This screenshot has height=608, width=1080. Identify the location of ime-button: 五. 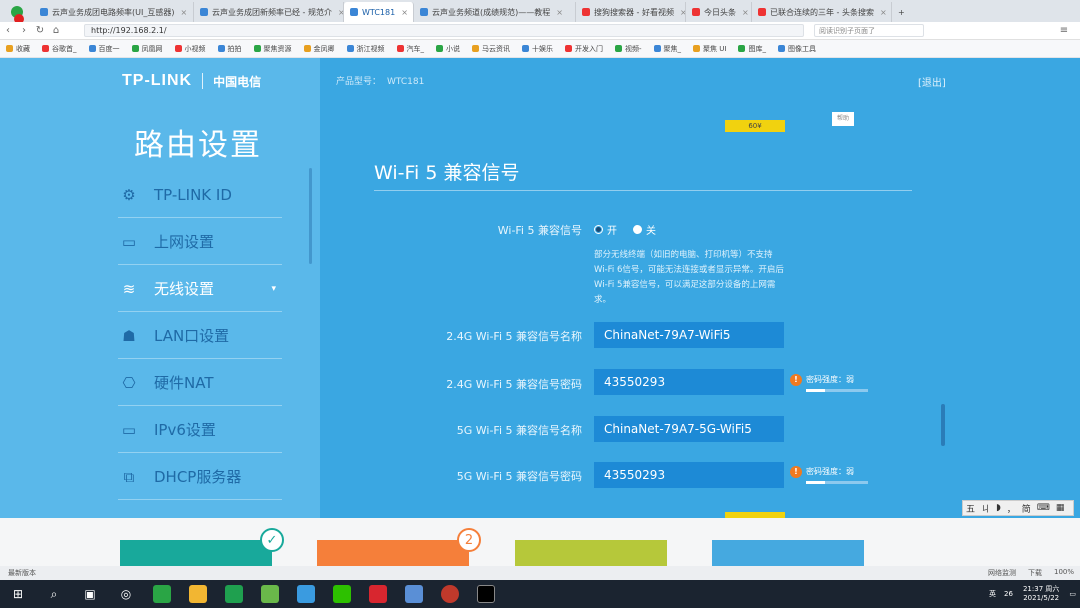
(970, 508).